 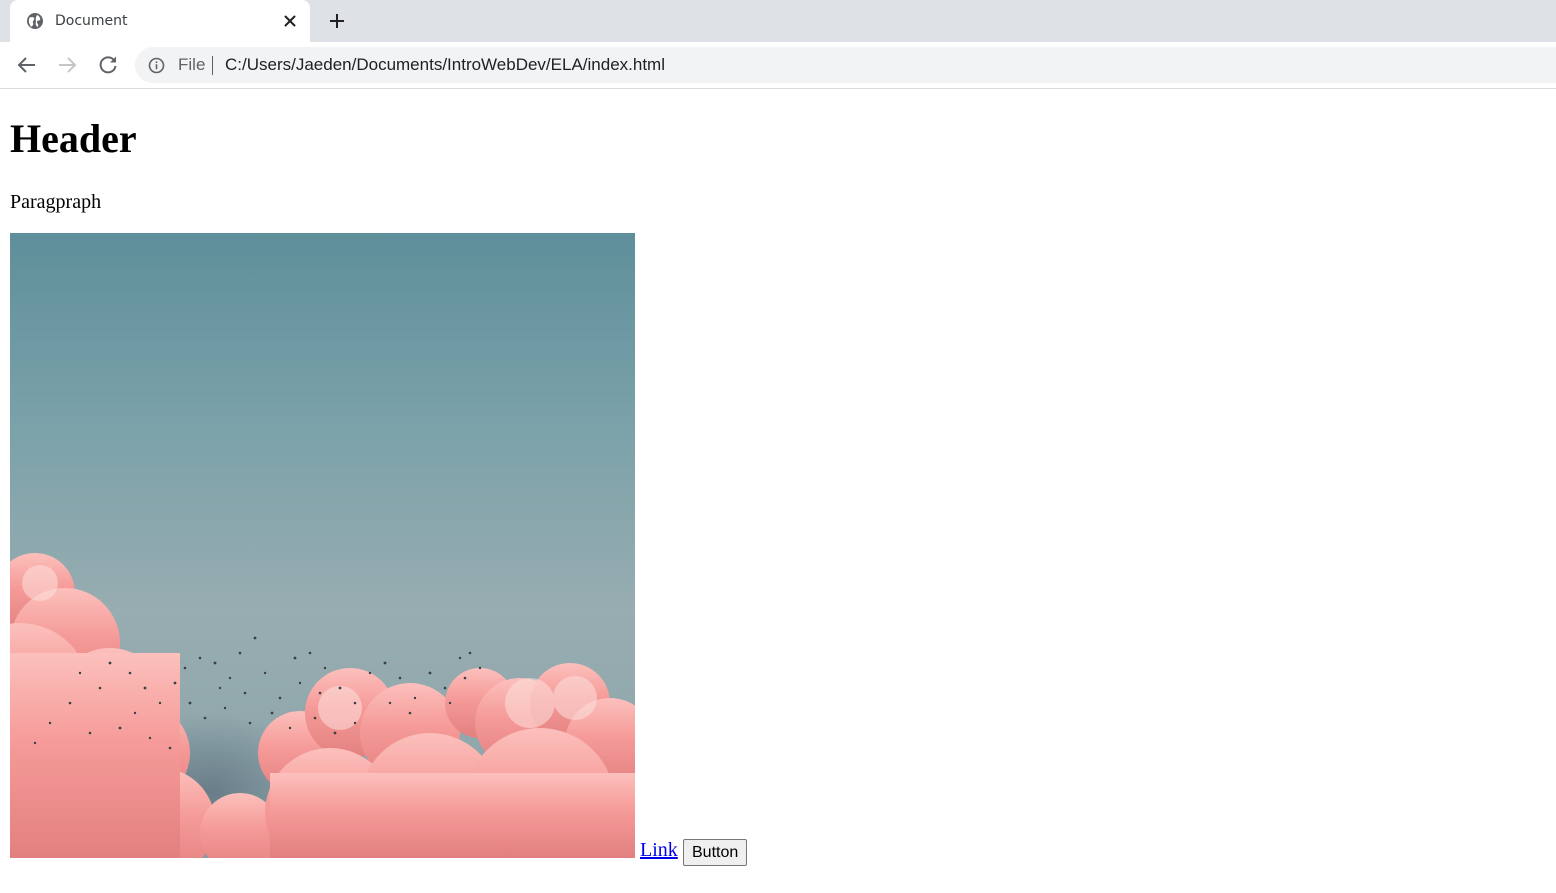 I want to click on url-scheme-label: File, so click(x=192, y=64).